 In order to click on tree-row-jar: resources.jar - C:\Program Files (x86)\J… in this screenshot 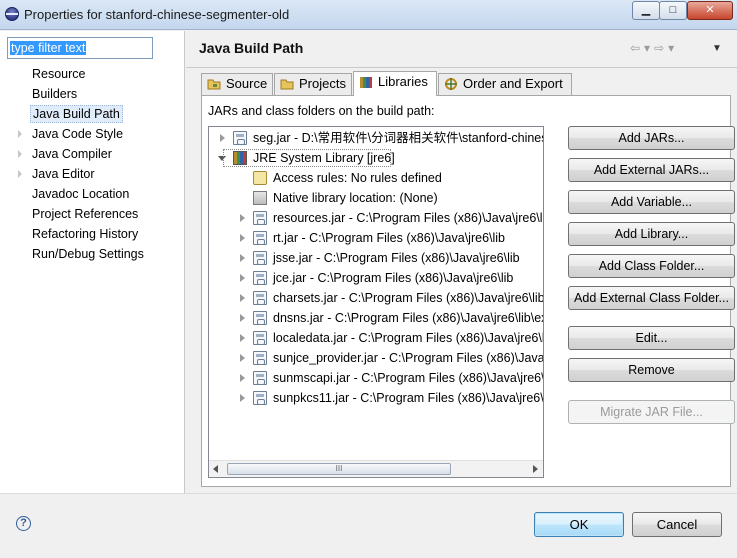, I will do `click(376, 218)`.